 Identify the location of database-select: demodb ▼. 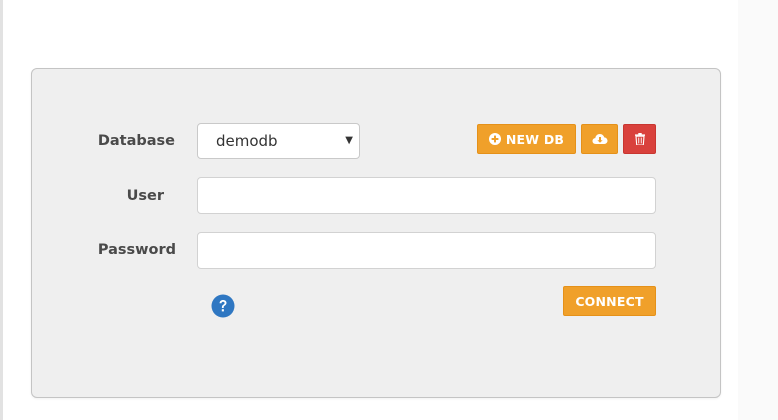
(278, 141).